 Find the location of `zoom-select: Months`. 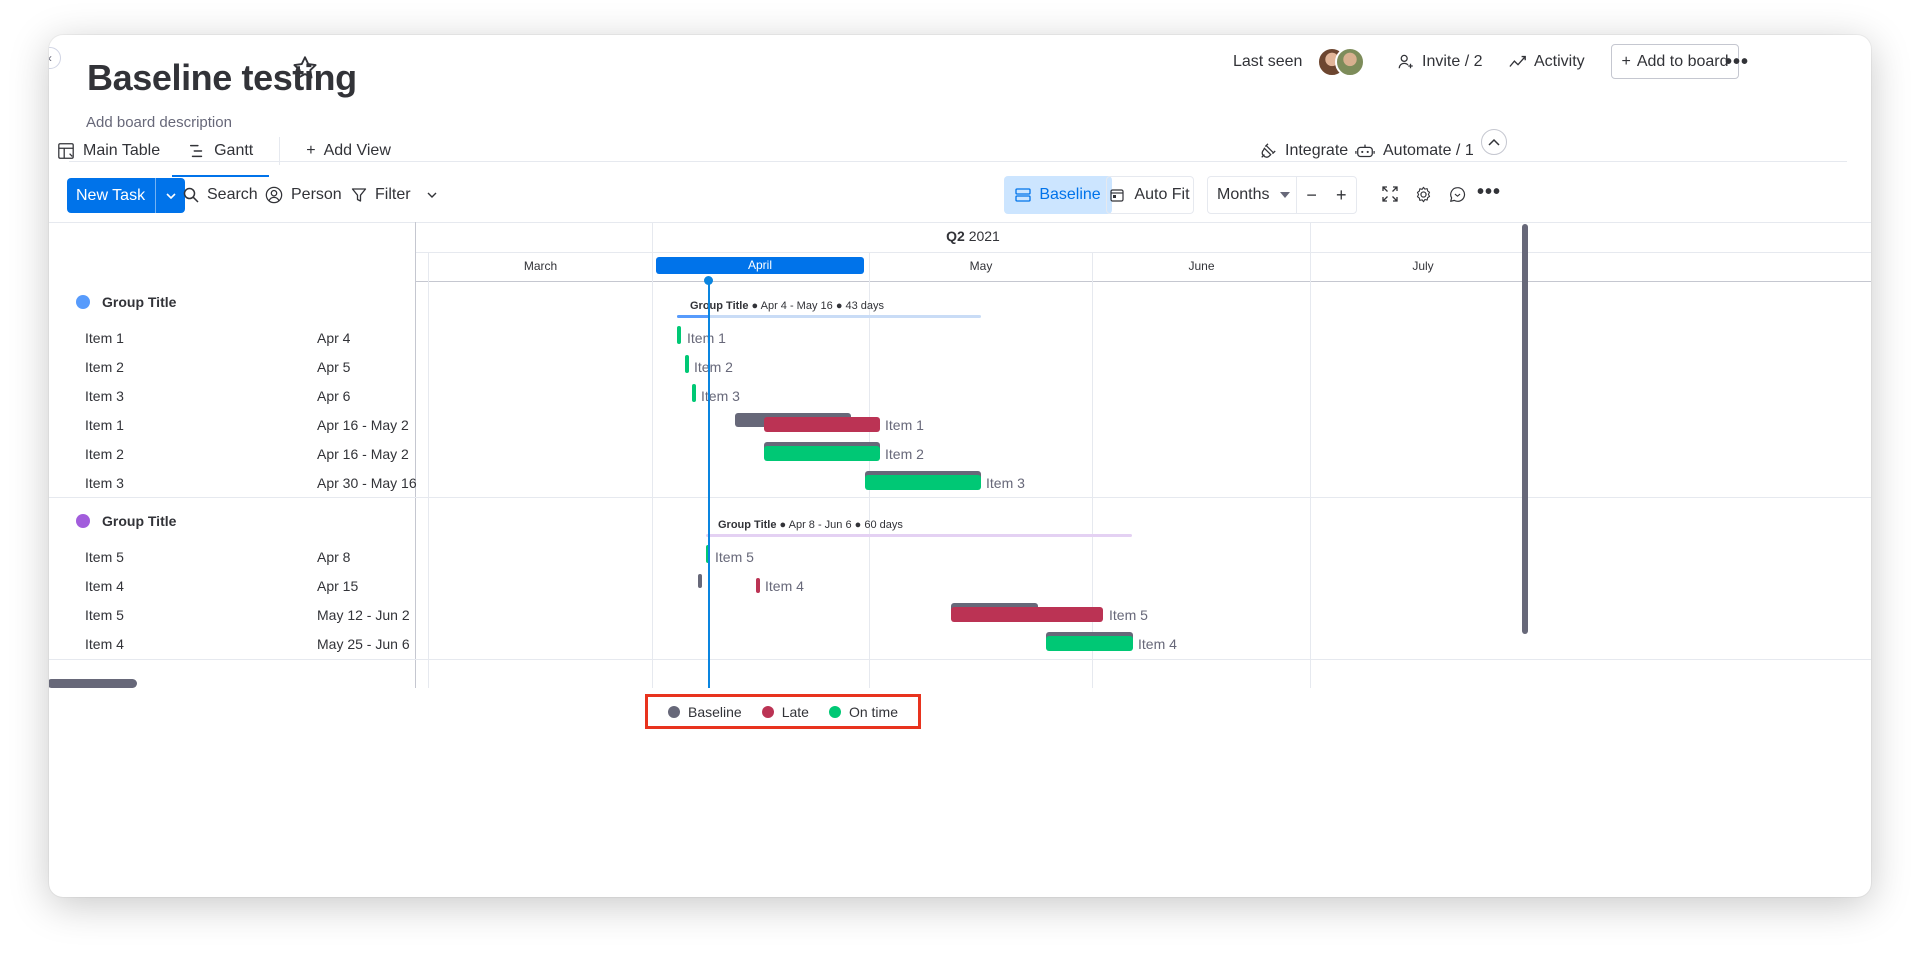

zoom-select: Months is located at coordinates (1252, 195).